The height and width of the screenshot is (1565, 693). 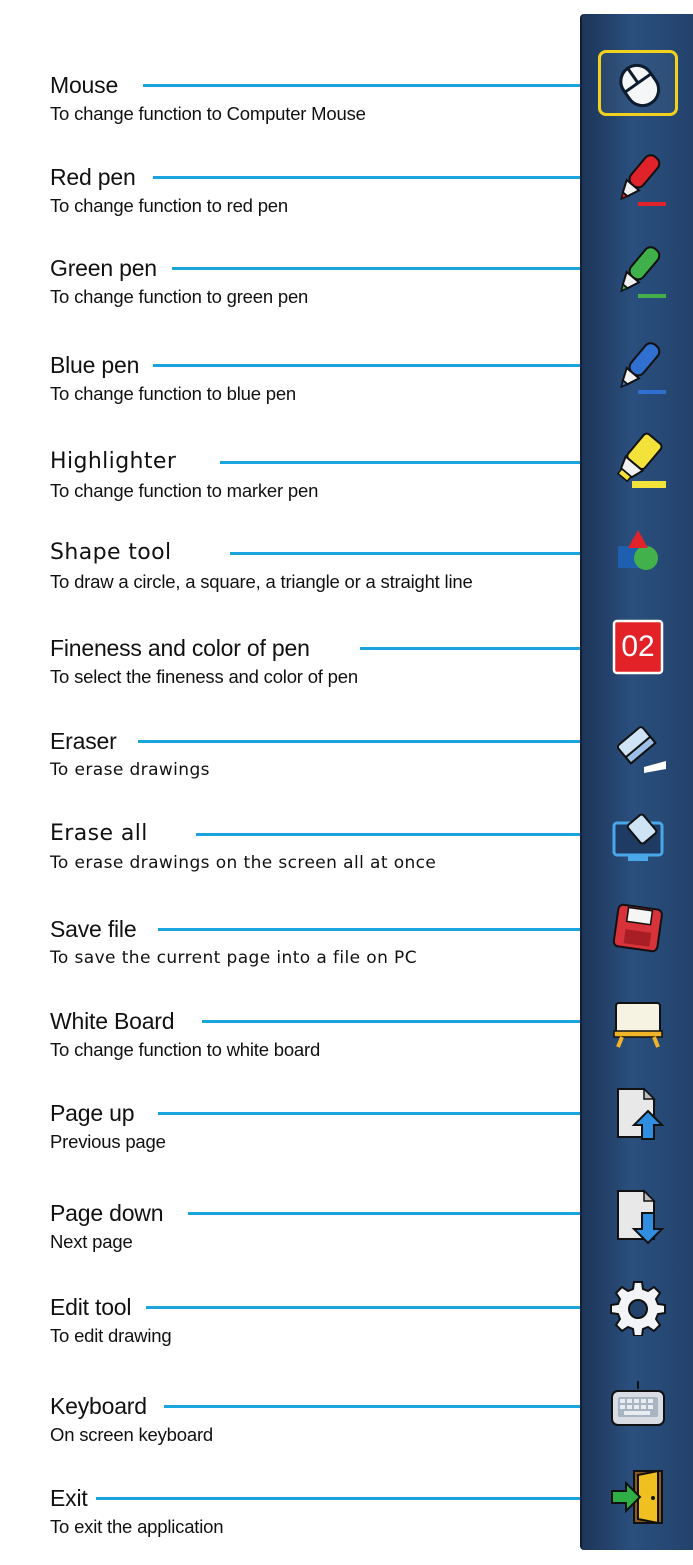 I want to click on save-file-button, so click(x=638, y=927).